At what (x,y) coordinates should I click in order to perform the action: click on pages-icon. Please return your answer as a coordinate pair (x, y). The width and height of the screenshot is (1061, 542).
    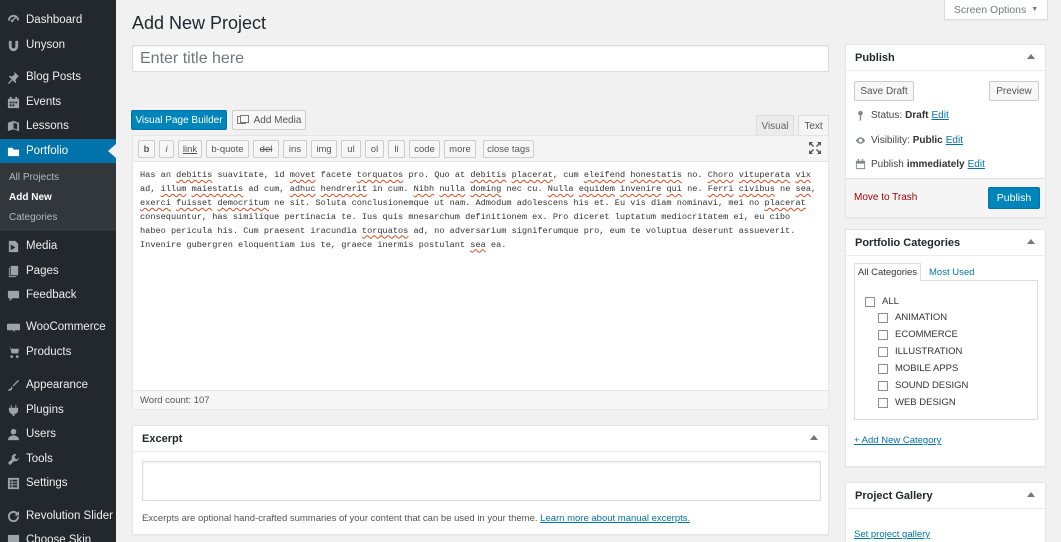
    Looking at the image, I should click on (13, 271).